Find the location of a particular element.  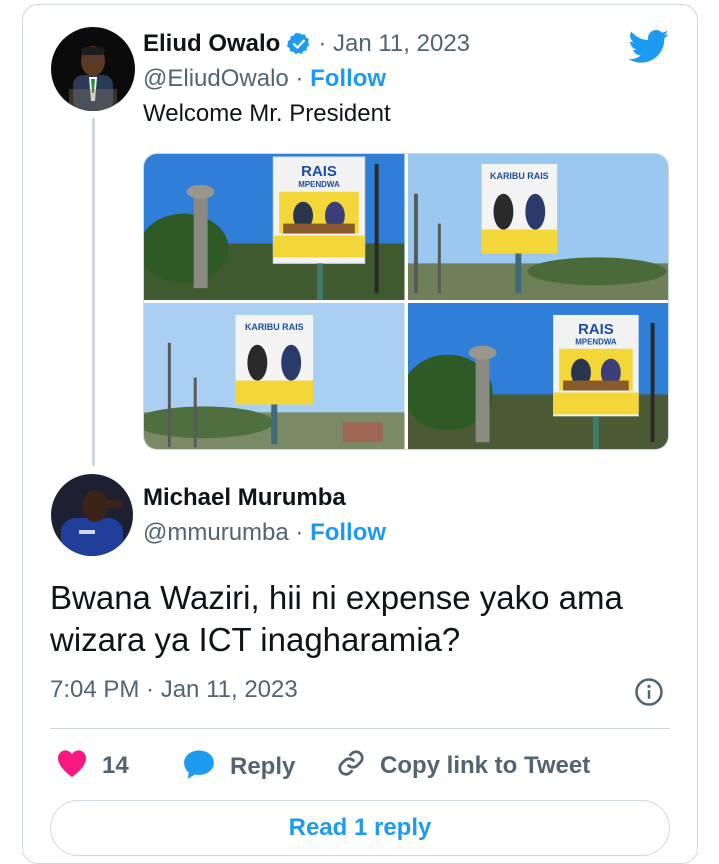

copy-link-label: Copy link to Tweet is located at coordinates (485, 765).